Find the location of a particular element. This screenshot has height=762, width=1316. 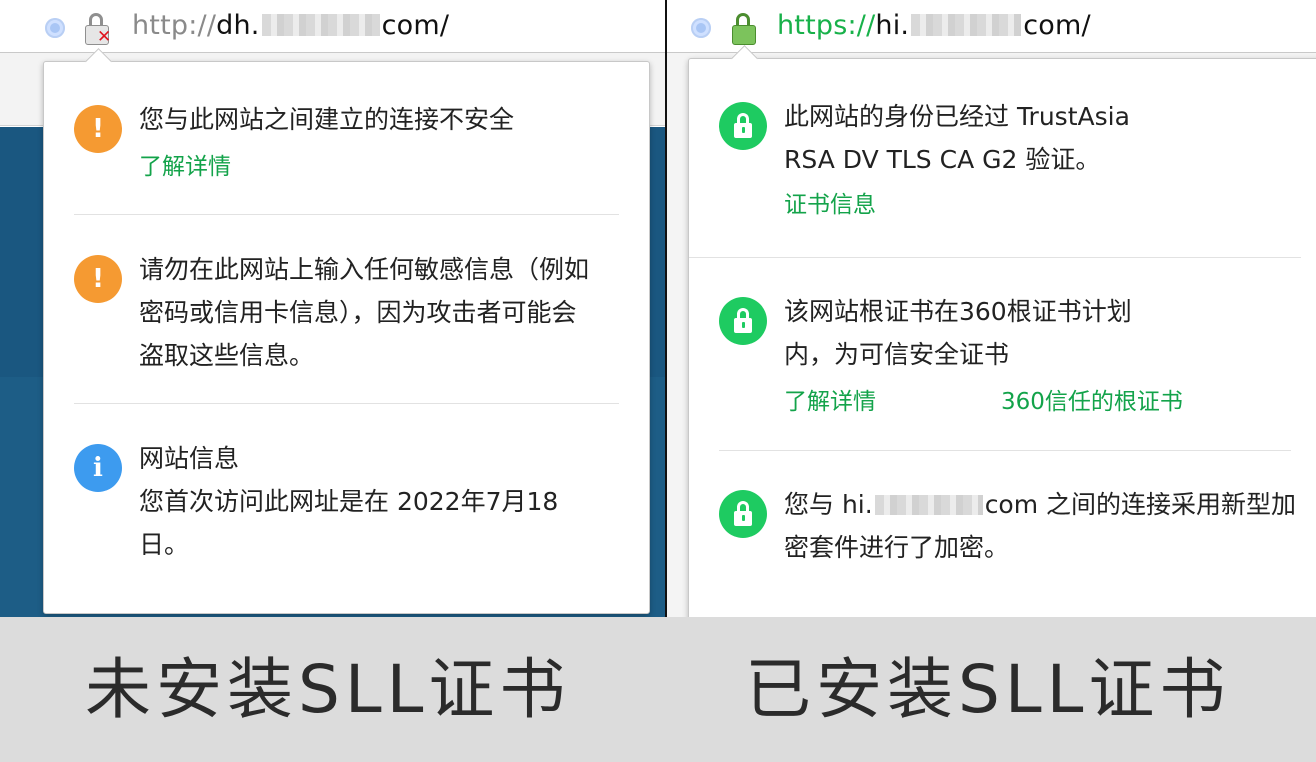

url-scheme: http:// is located at coordinates (174, 25).